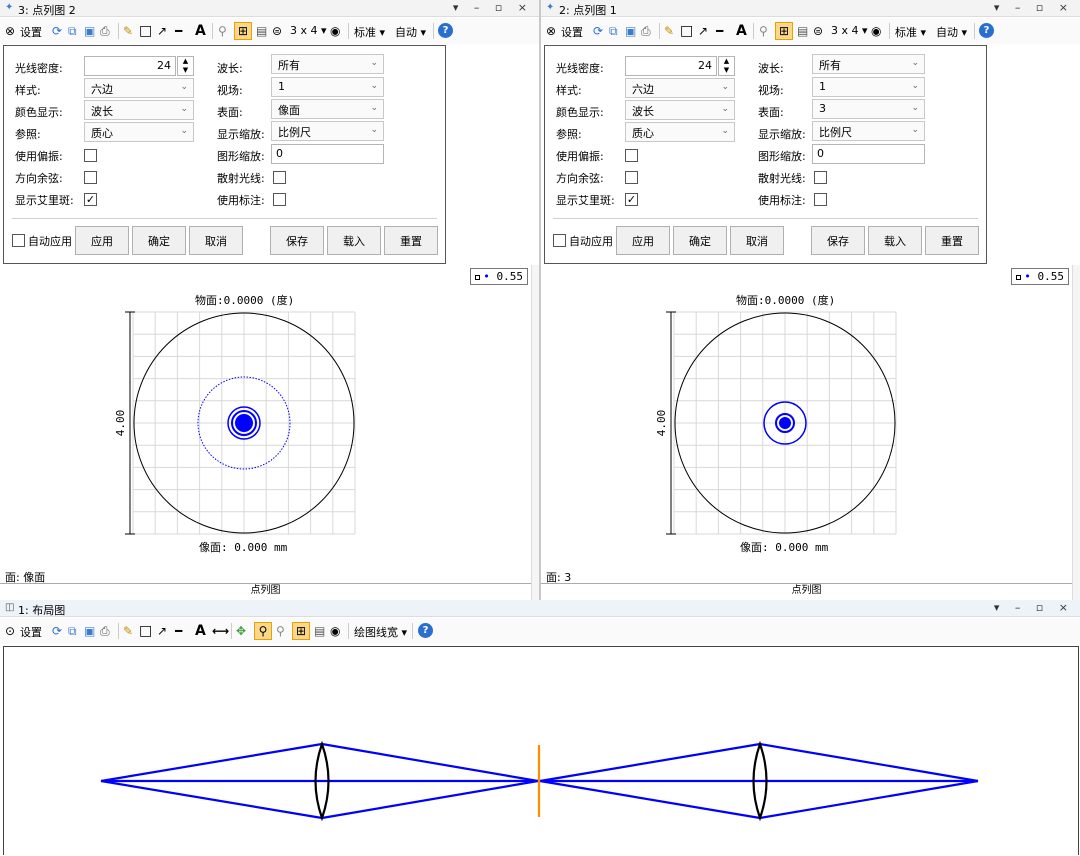 The image size is (1080, 856). I want to click on color-display-select: 波长 ⌄, so click(139, 110).